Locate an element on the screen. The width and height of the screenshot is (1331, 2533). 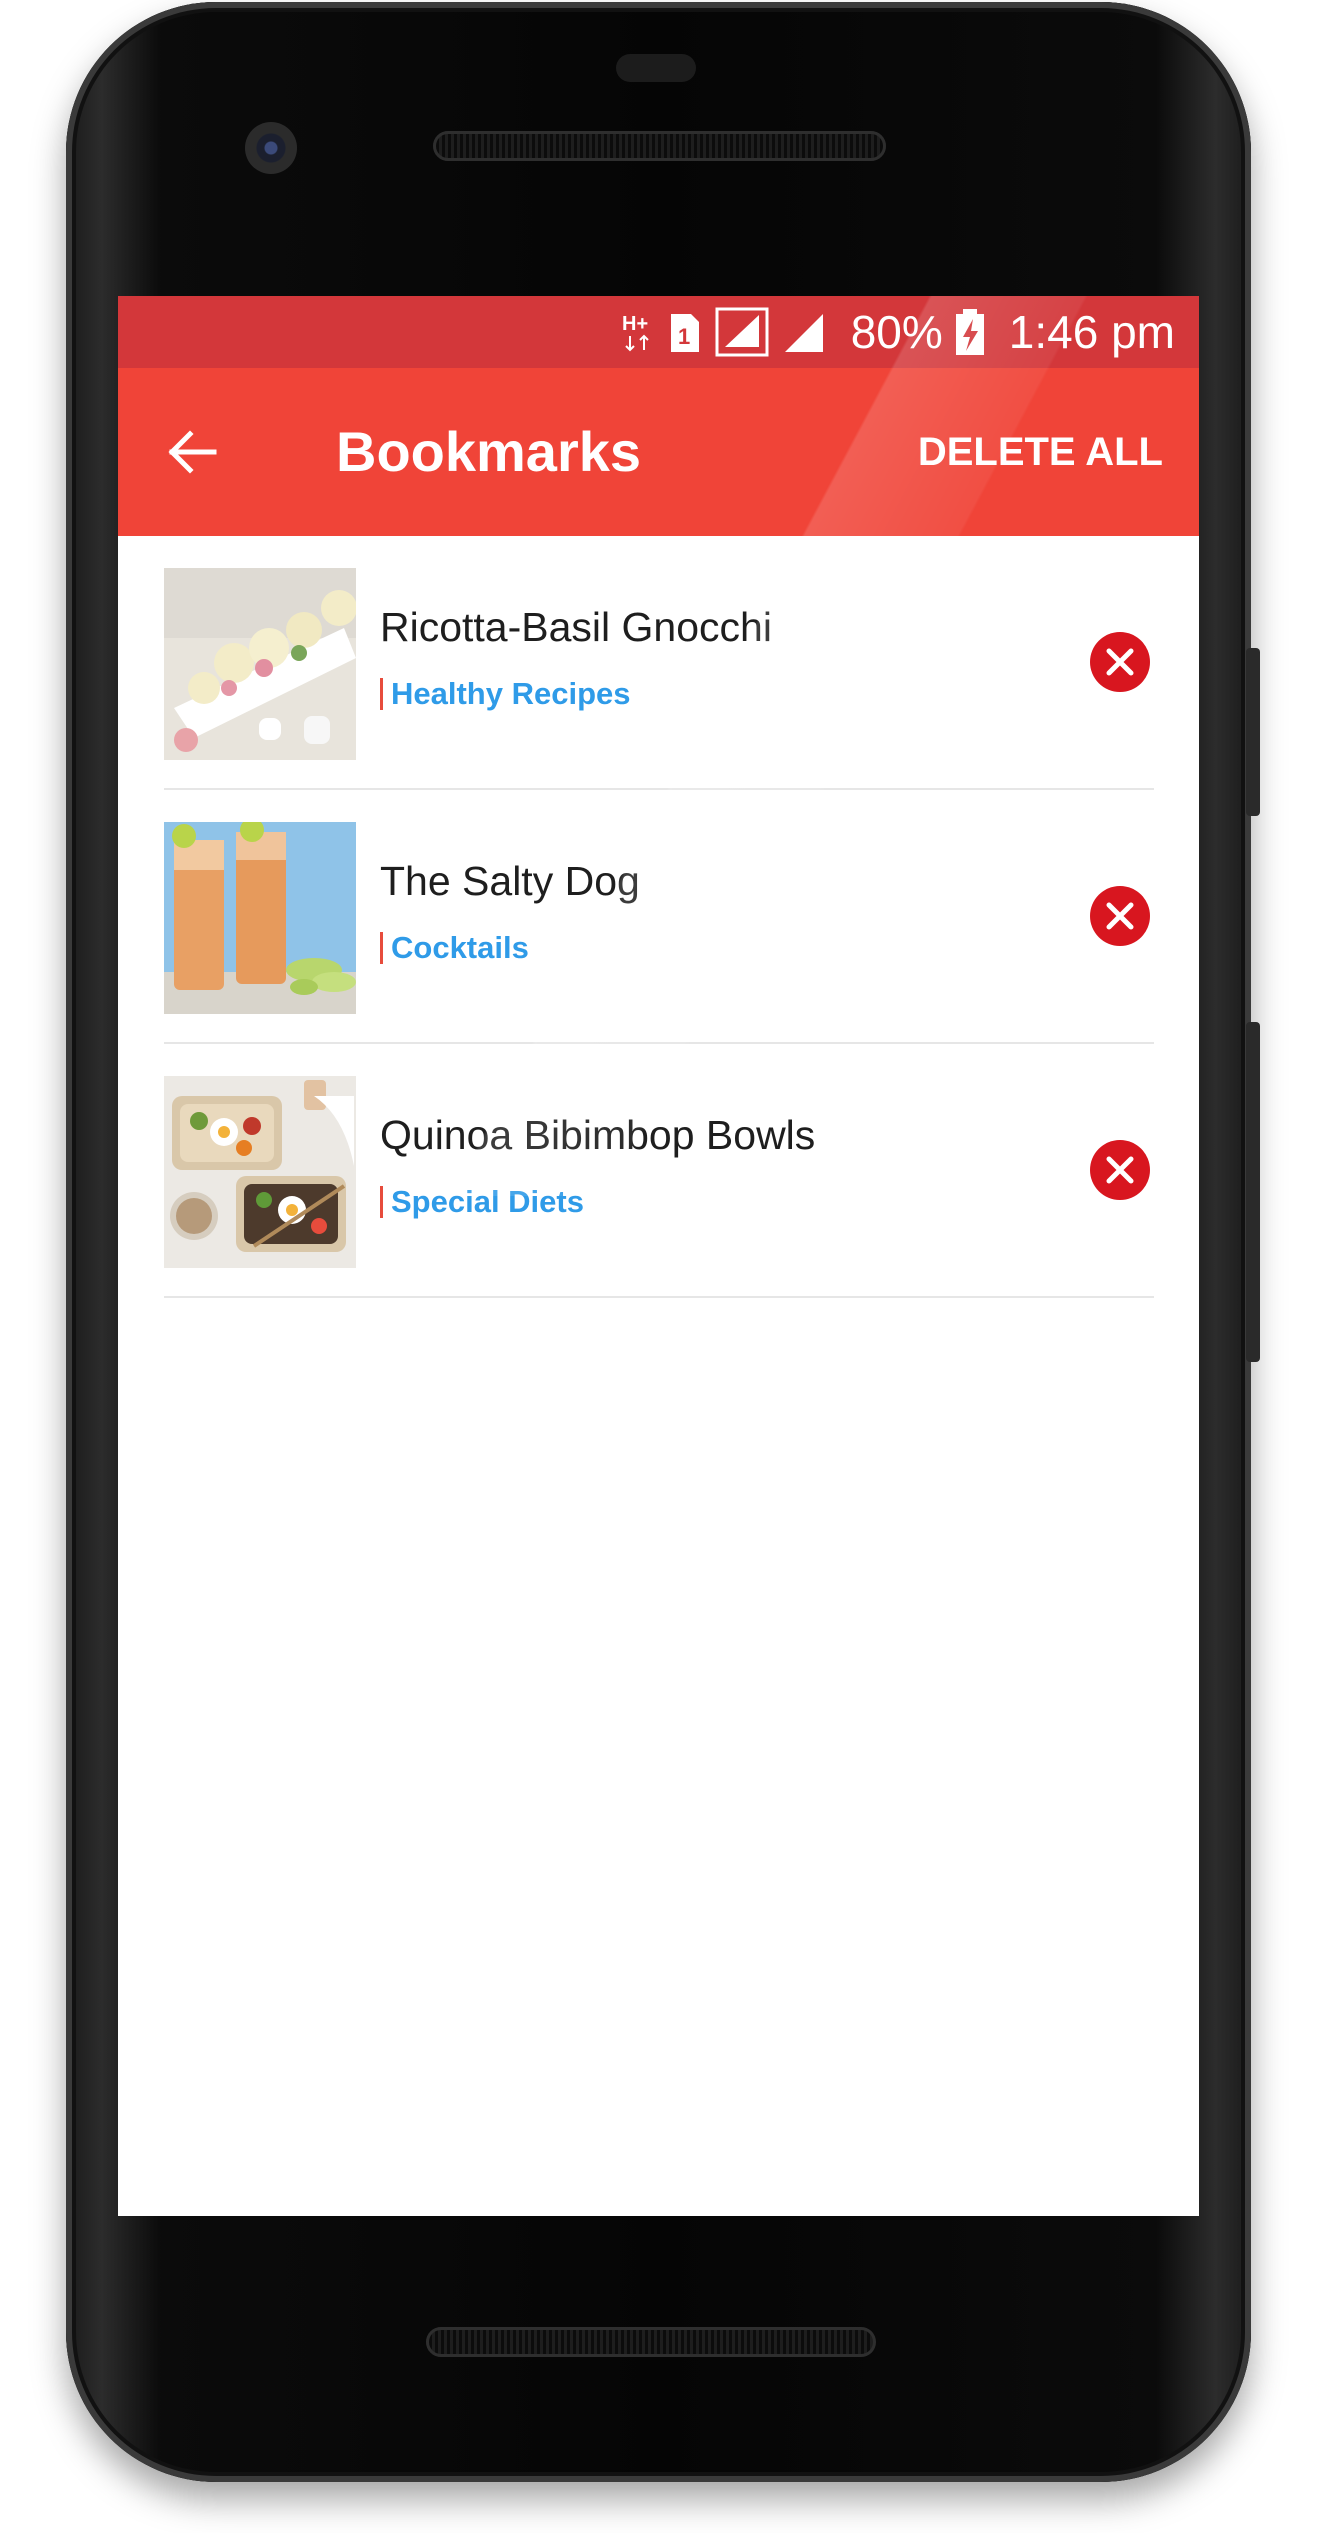
page-title: Bookmarks is located at coordinates (489, 451).